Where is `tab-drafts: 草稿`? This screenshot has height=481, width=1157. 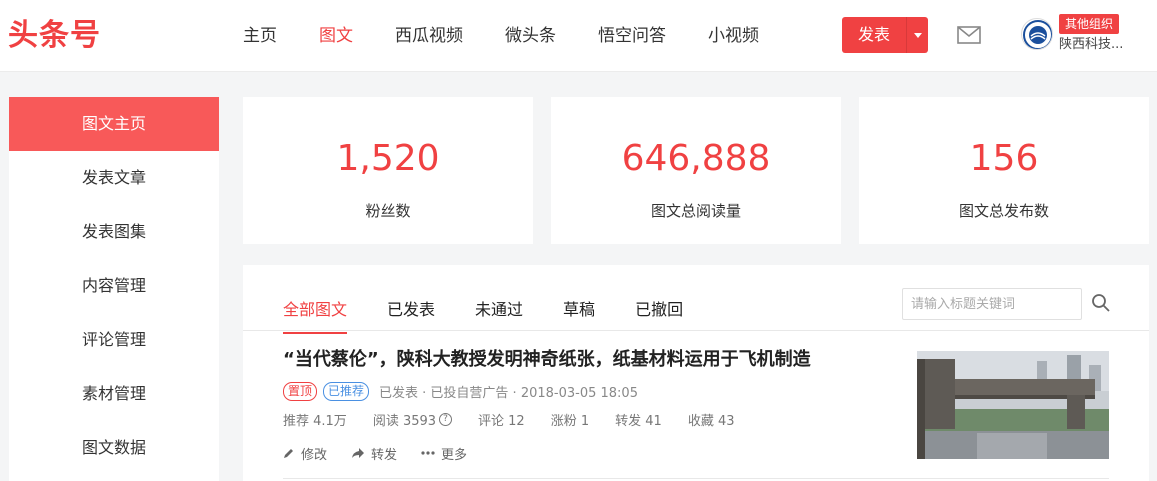 tab-drafts: 草稿 is located at coordinates (579, 316).